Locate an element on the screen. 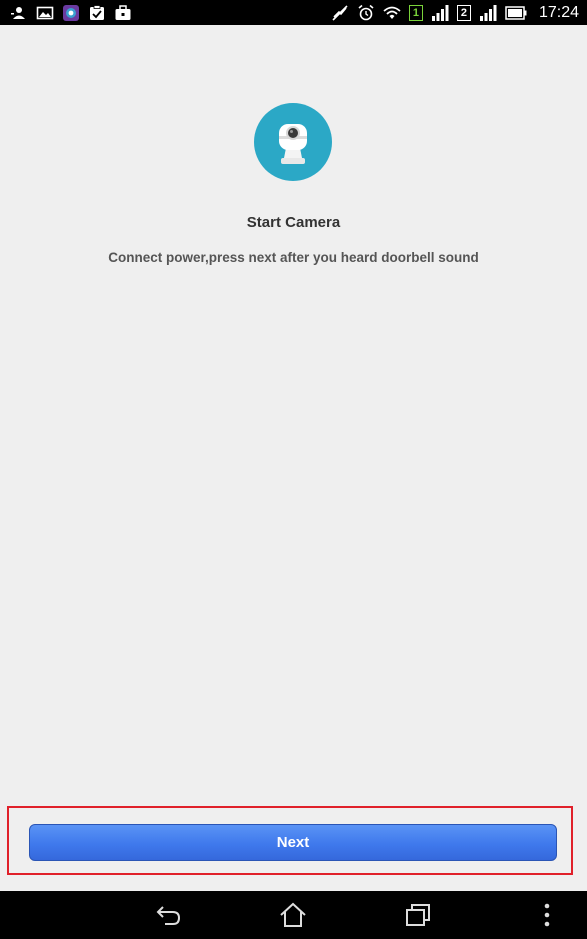 The image size is (587, 939). mute-icon is located at coordinates (340, 13).